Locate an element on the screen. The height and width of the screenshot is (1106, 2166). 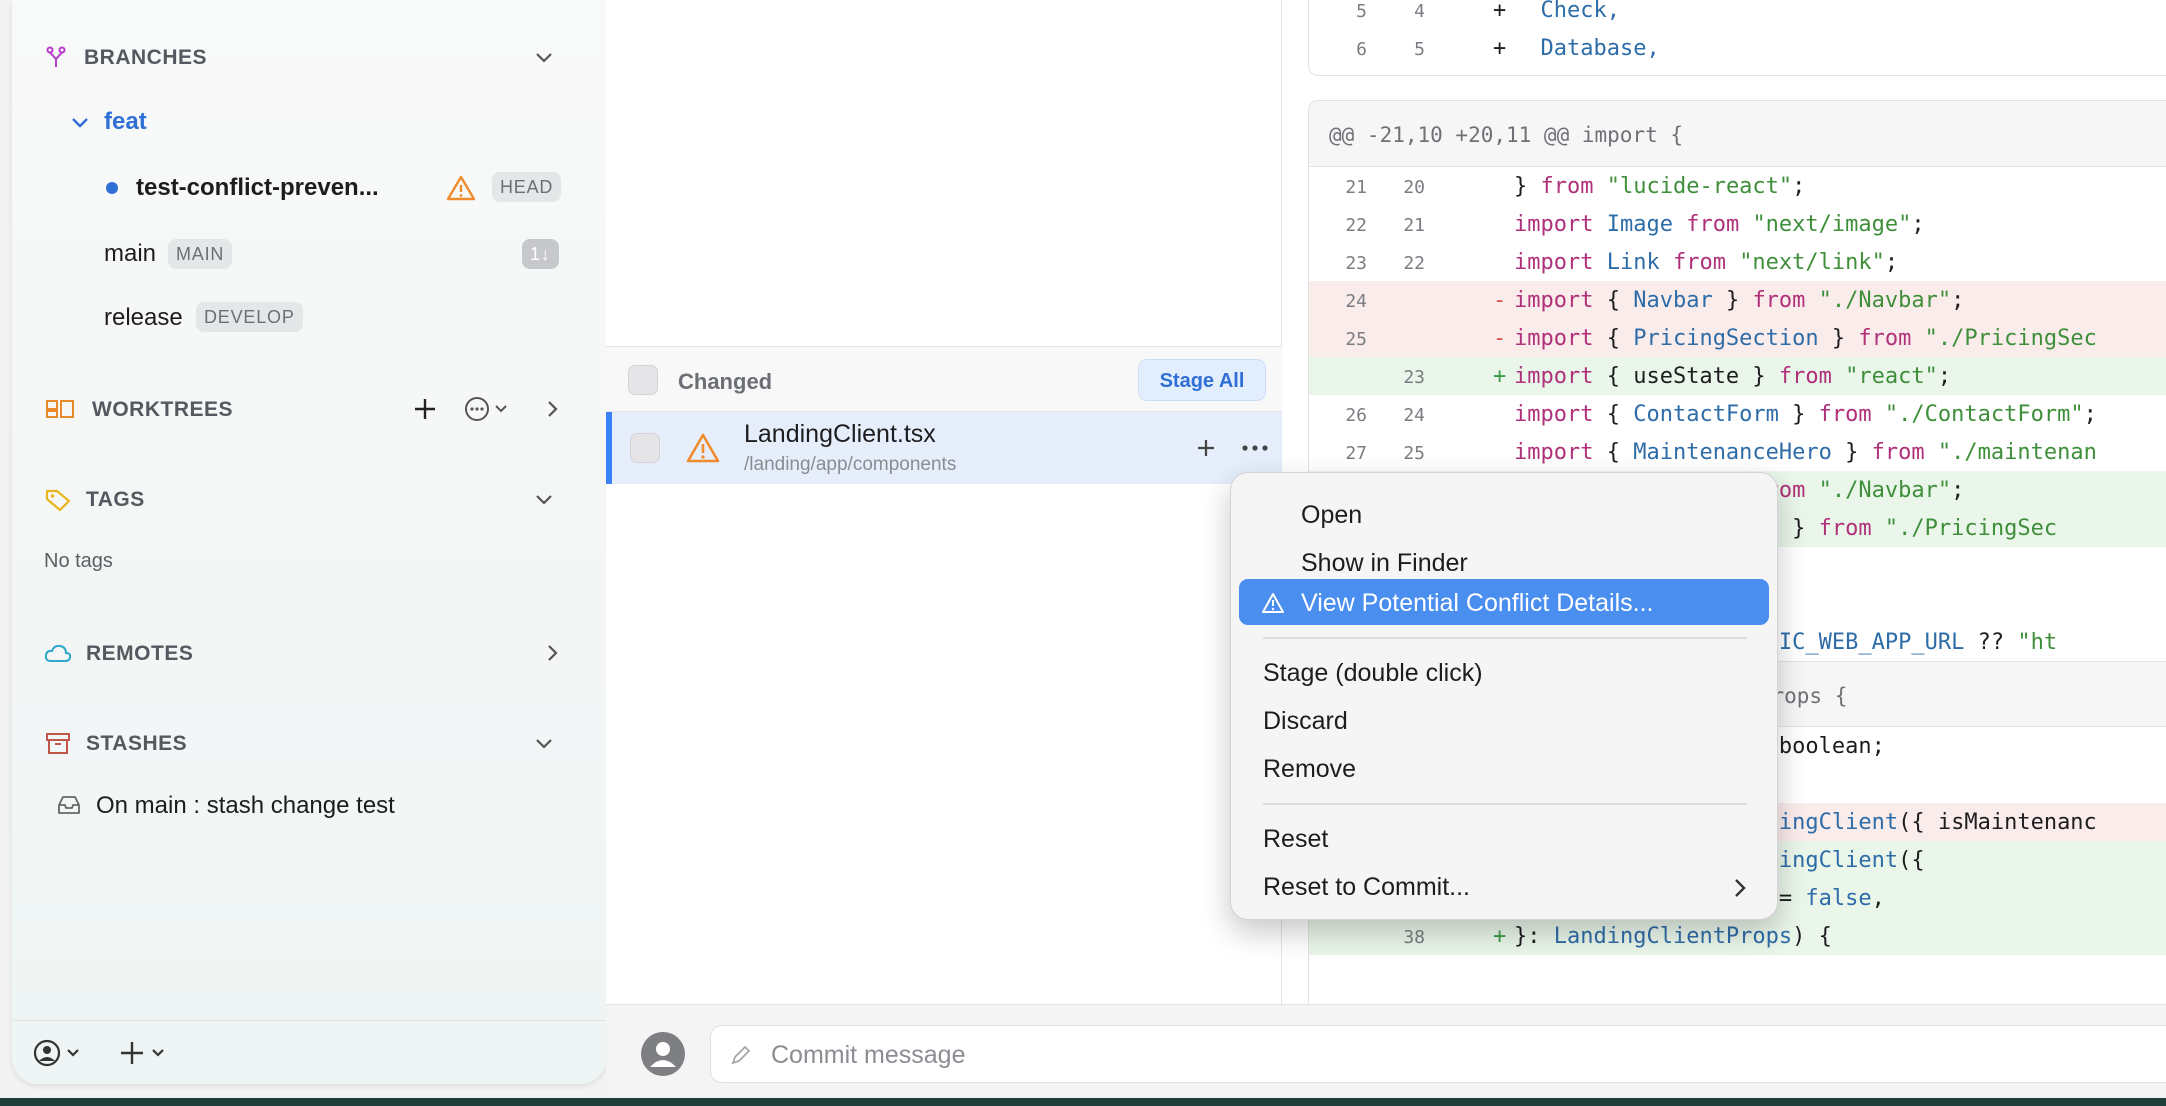
commit-placeholder: Commit message is located at coordinates (868, 1055).